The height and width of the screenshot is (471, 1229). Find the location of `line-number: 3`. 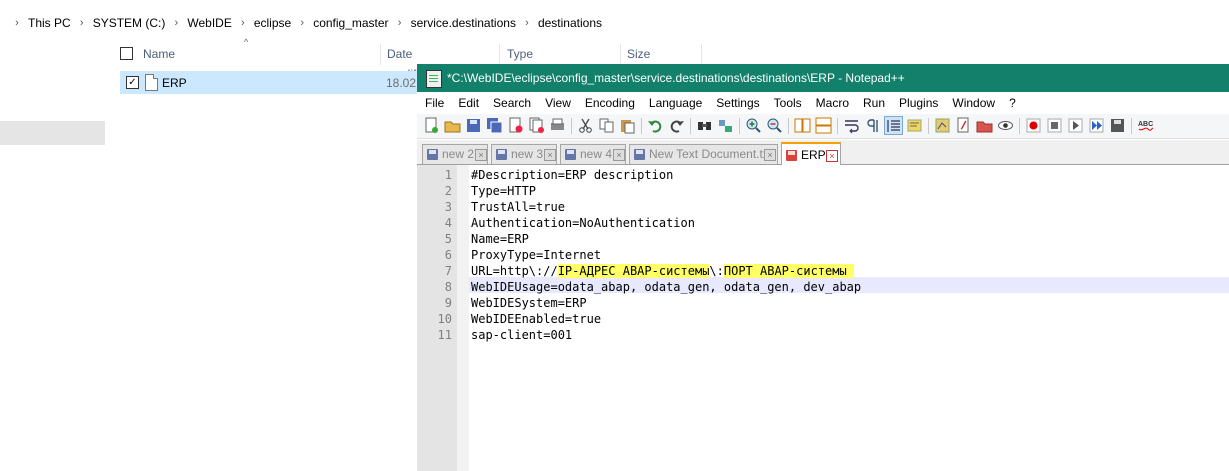

line-number: 3 is located at coordinates (448, 207).